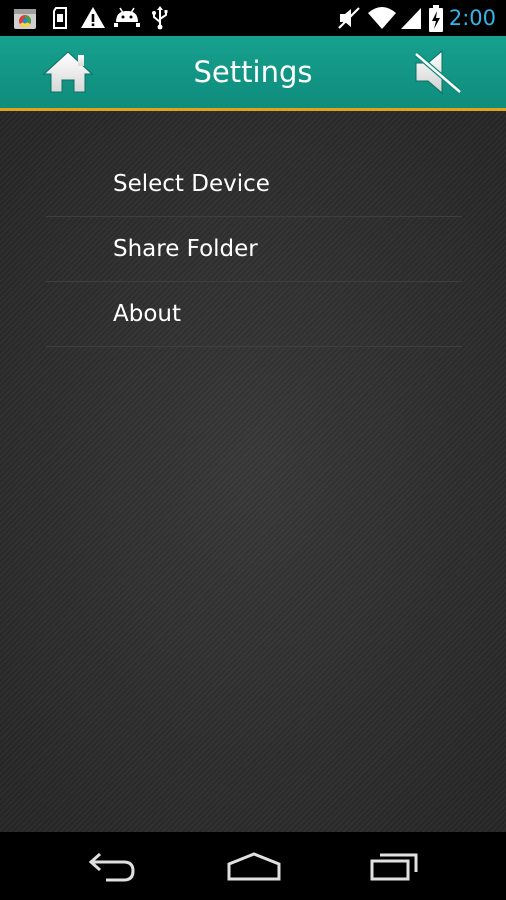  What do you see at coordinates (185, 249) in the screenshot?
I see `menu-item-label: Share Folder` at bounding box center [185, 249].